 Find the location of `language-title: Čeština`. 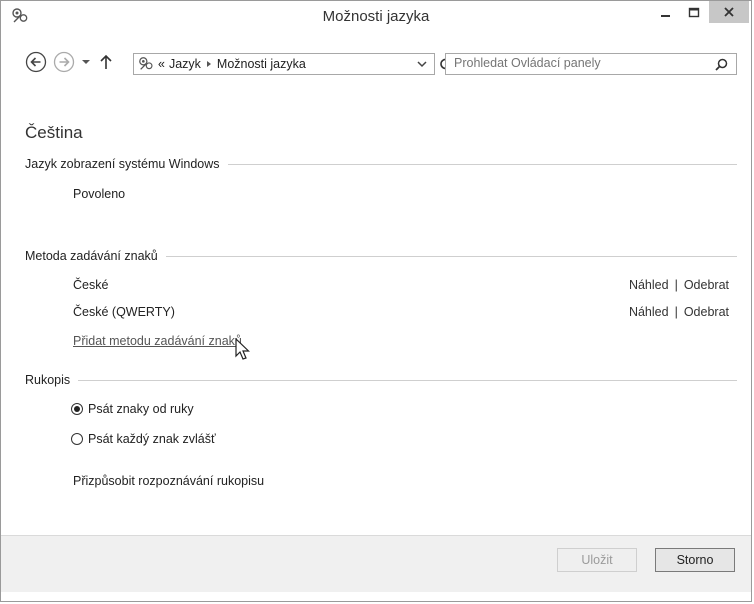

language-title: Čeština is located at coordinates (54, 132).